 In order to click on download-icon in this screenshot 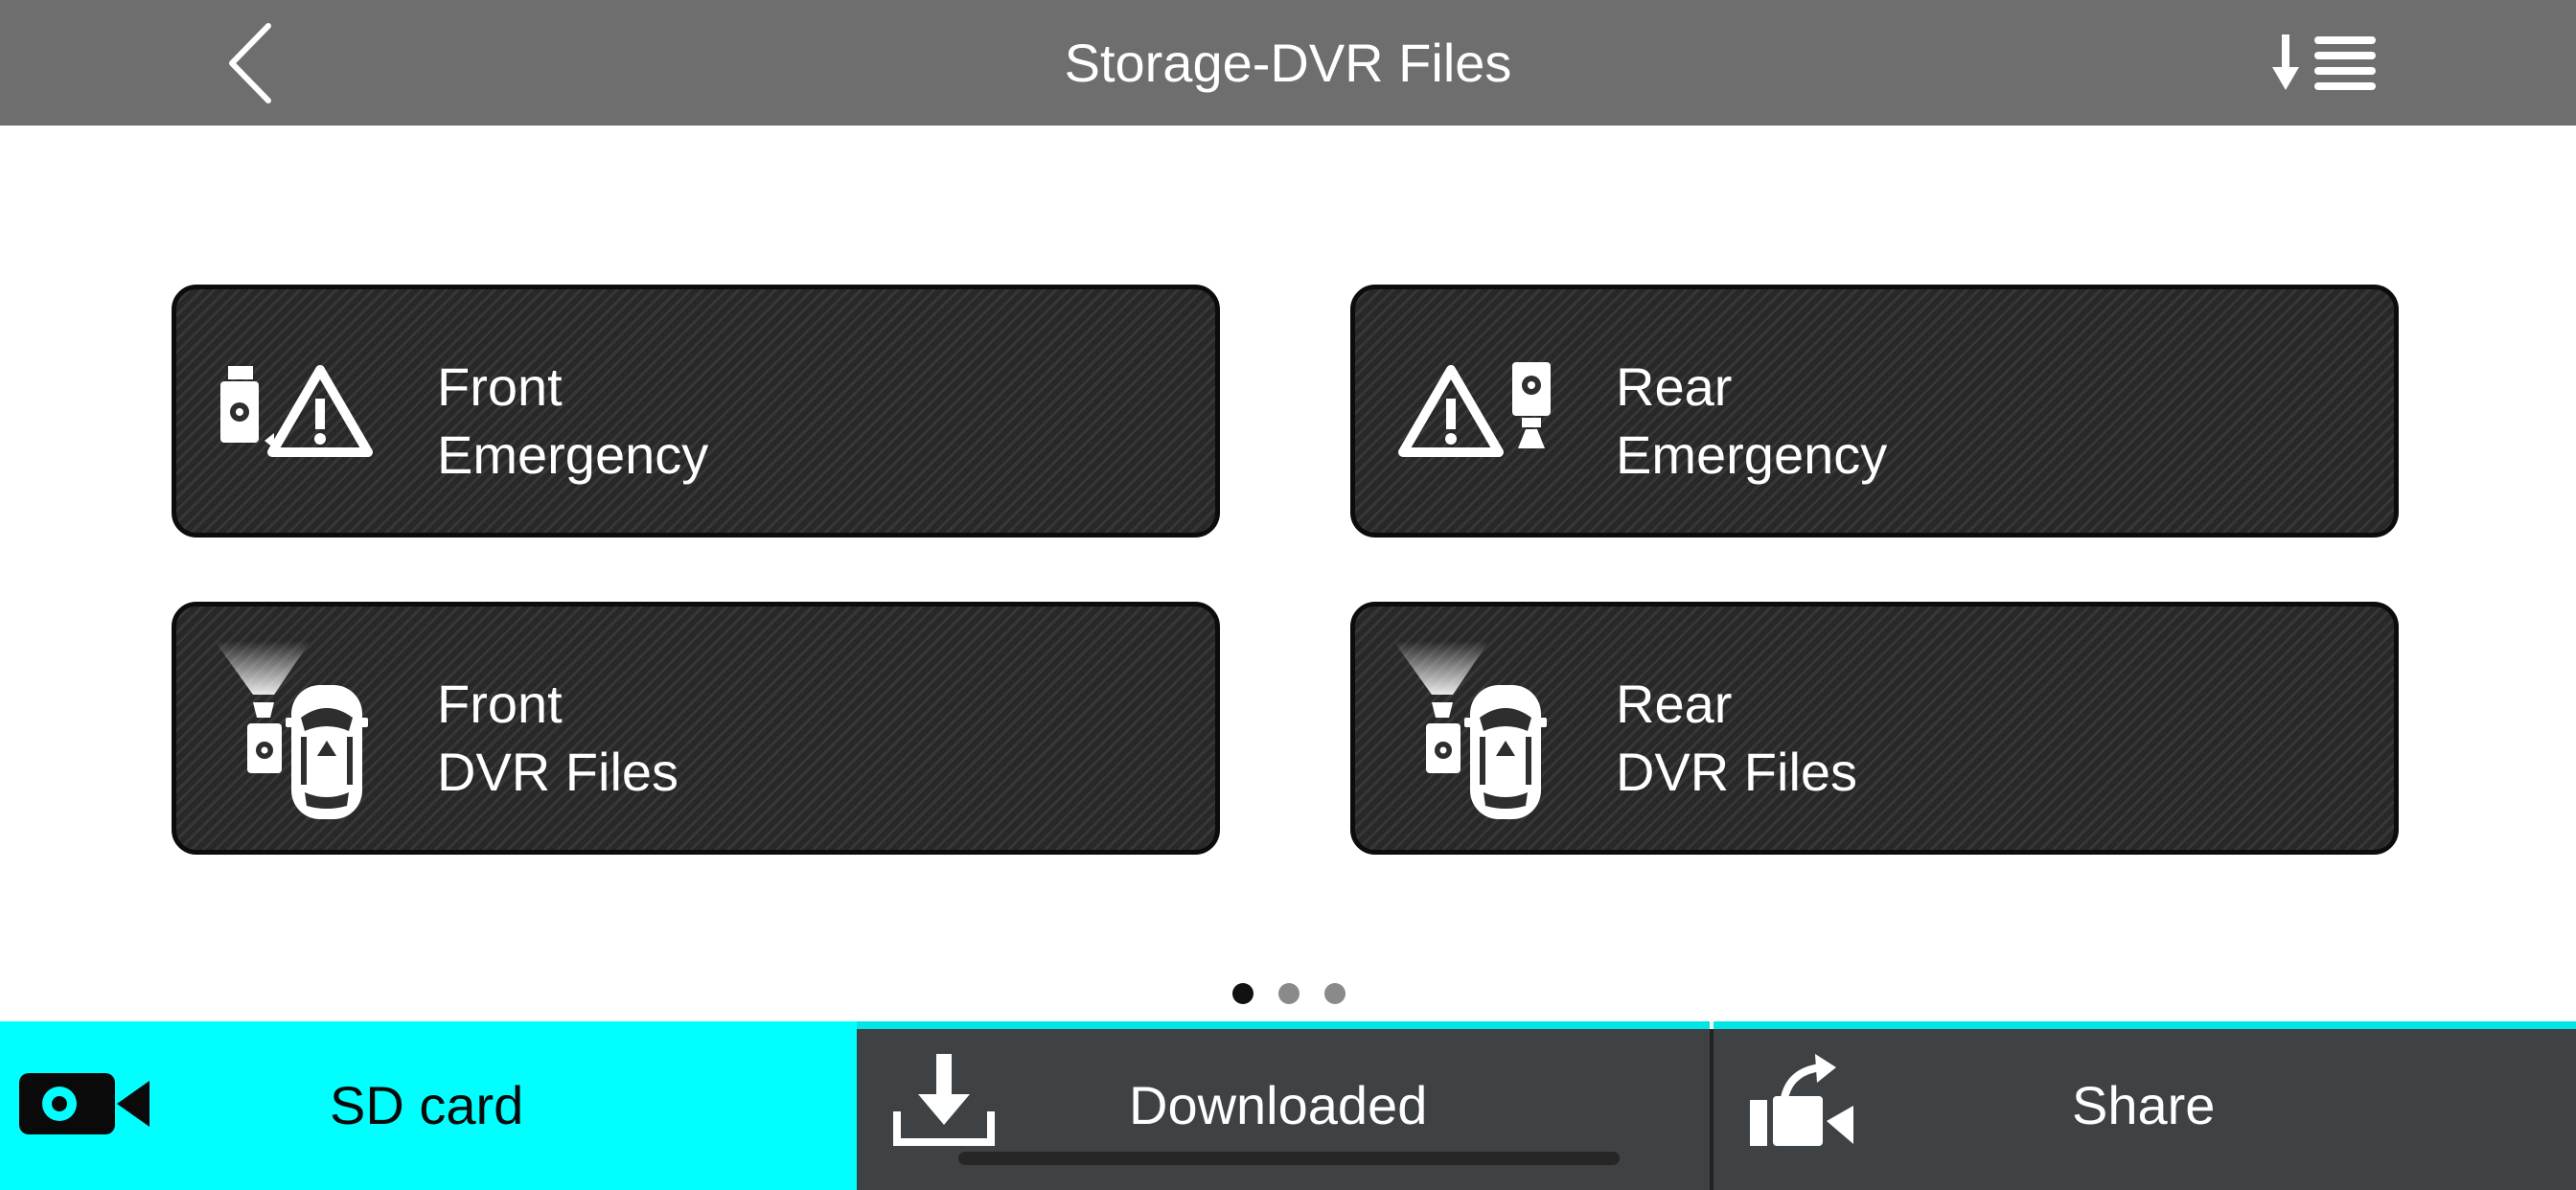, I will do `click(944, 1100)`.